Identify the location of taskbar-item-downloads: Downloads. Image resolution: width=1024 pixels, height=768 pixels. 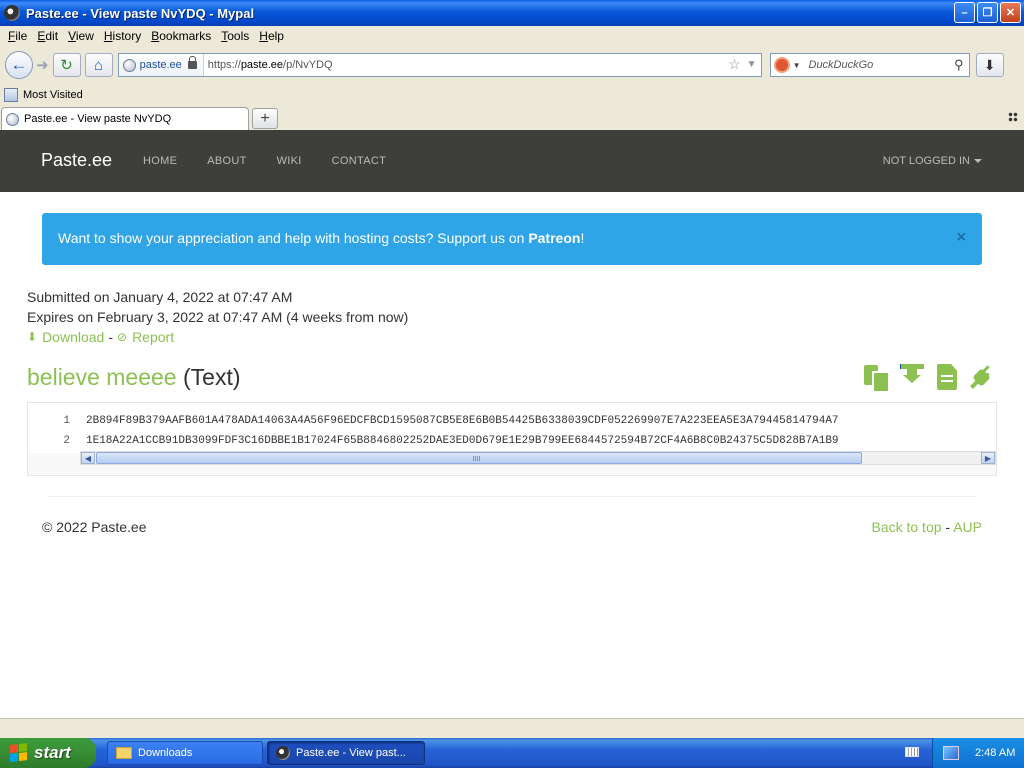
(185, 753).